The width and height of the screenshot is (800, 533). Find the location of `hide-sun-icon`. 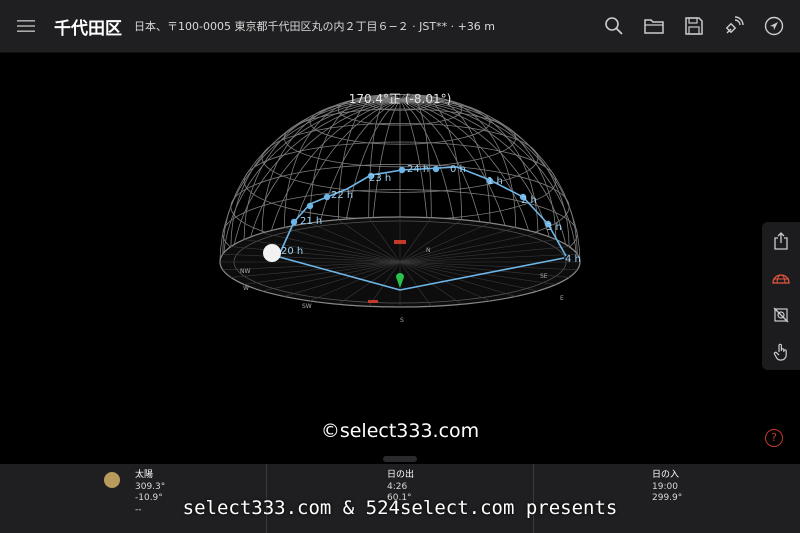

hide-sun-icon is located at coordinates (781, 314).